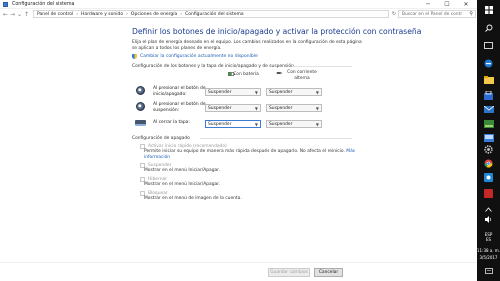 The width and height of the screenshot is (500, 281). I want to click on sleep-button-icon, so click(140, 106).